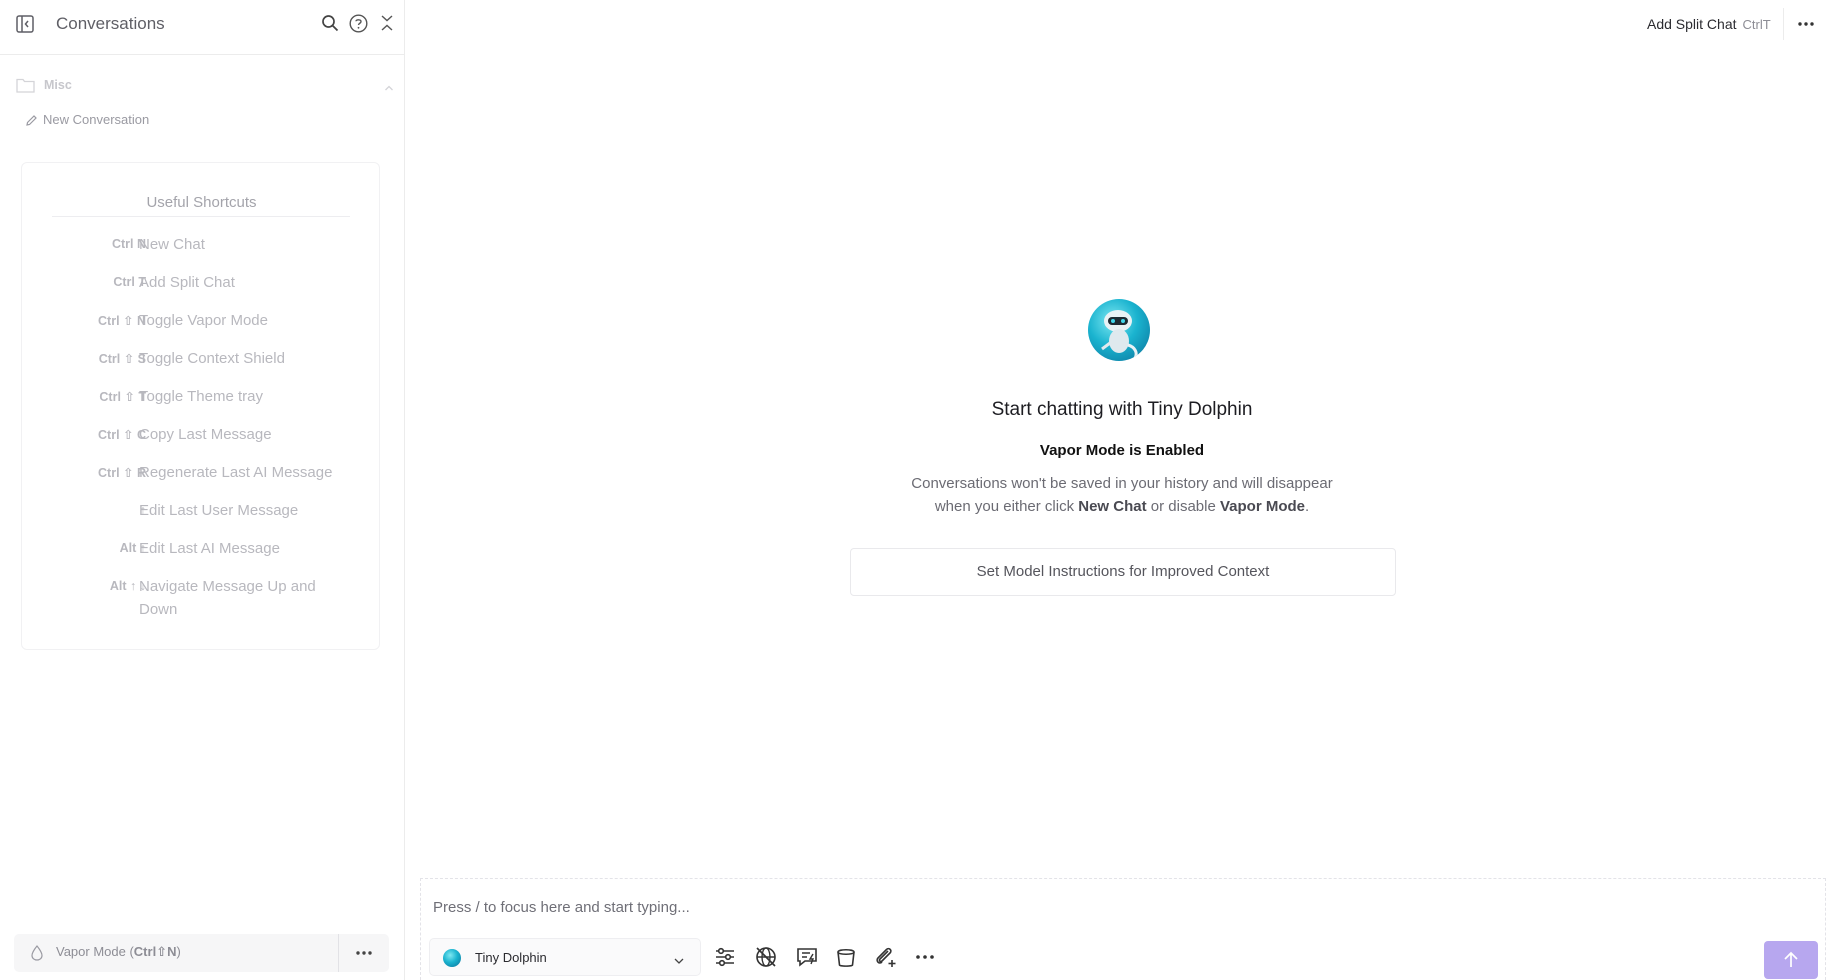 The width and height of the screenshot is (1832, 980). Describe the element at coordinates (203, 320) in the screenshot. I see `shortcut-label: Toggle Vapor Mode` at that location.